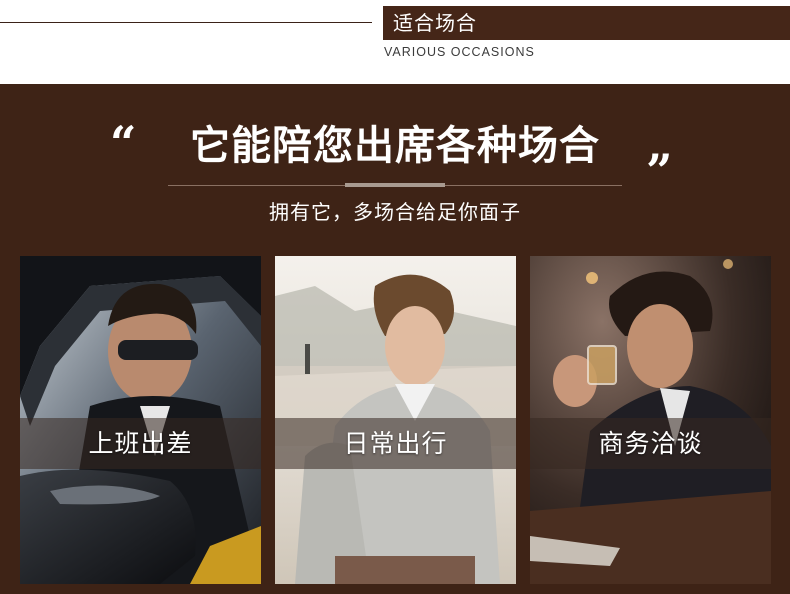 The height and width of the screenshot is (594, 790). What do you see at coordinates (650, 443) in the screenshot?
I see `occasion-label-business-meeting: 商务洽谈` at bounding box center [650, 443].